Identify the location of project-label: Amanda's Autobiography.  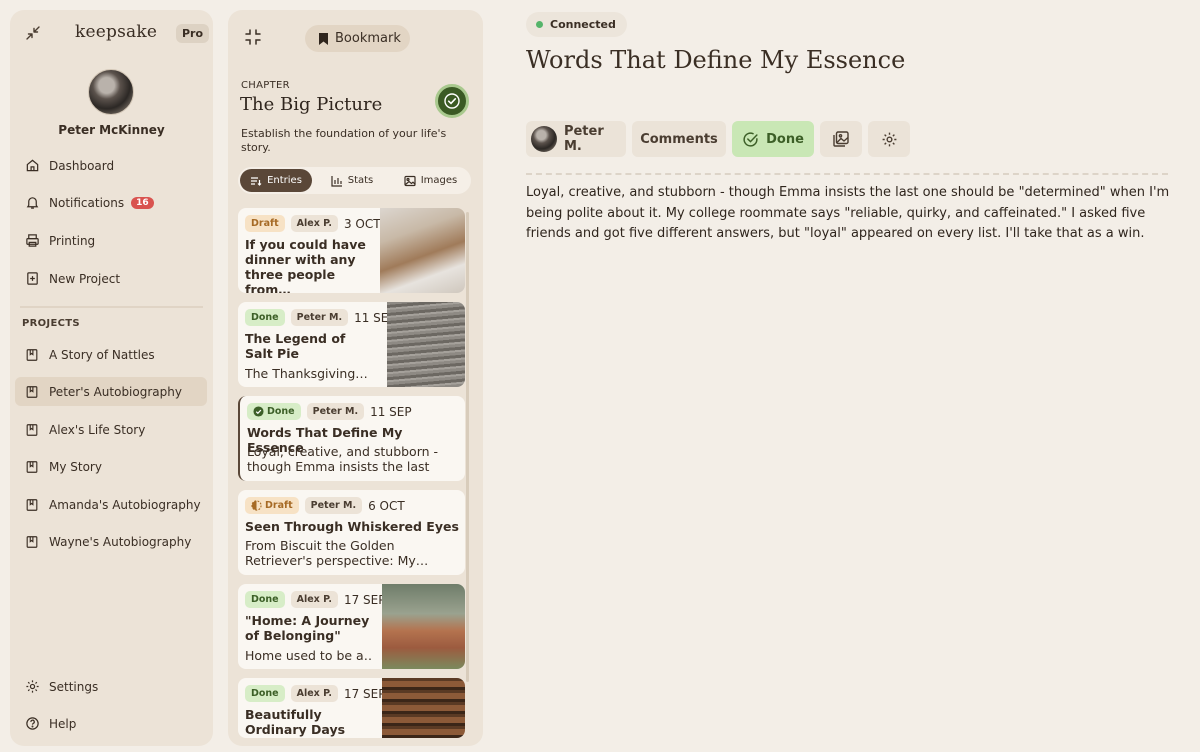
(125, 504).